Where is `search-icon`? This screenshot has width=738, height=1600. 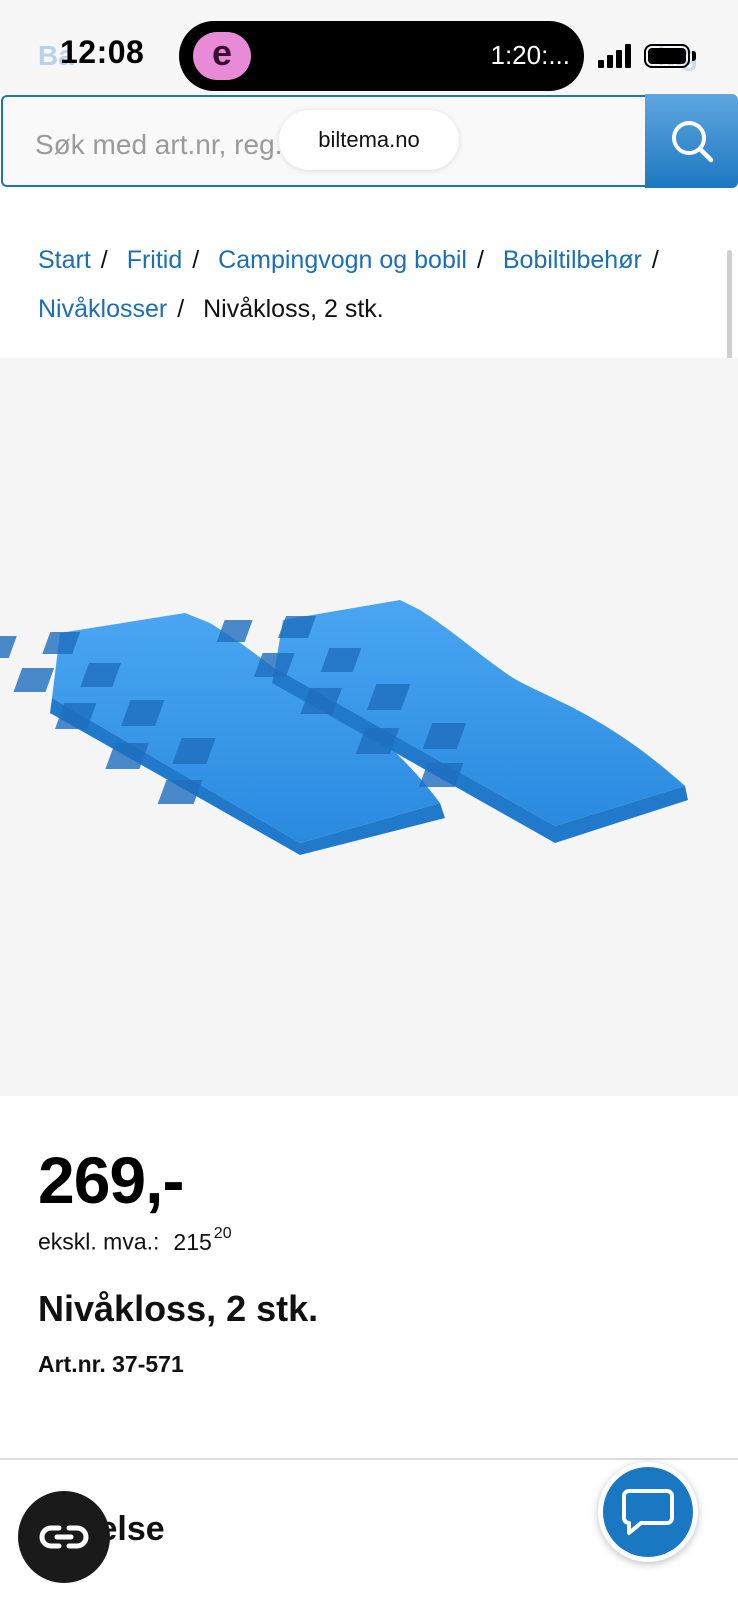
search-icon is located at coordinates (692, 142).